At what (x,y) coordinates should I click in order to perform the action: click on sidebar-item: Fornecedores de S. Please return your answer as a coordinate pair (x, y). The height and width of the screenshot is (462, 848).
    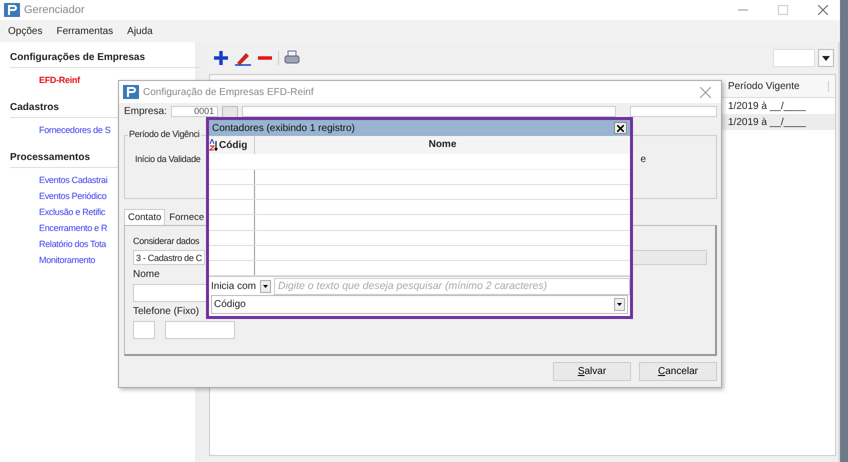
    Looking at the image, I should click on (74, 131).